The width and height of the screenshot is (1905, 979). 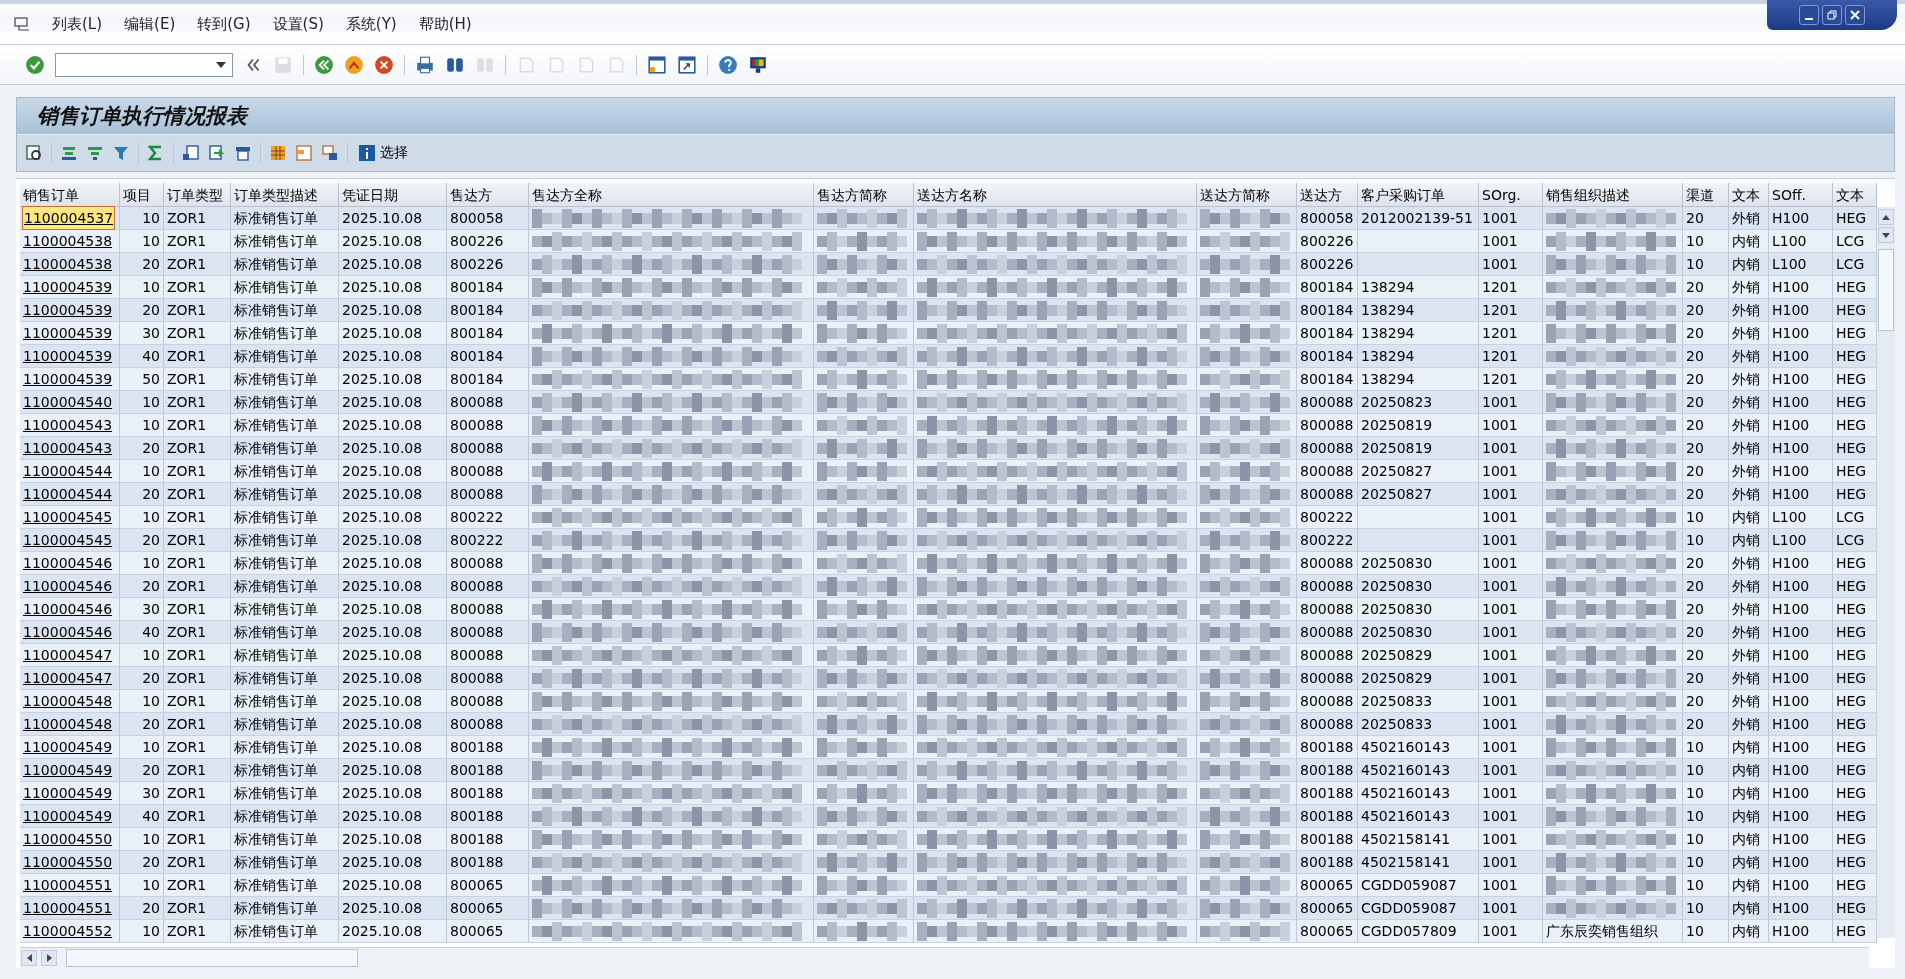 What do you see at coordinates (221, 64) in the screenshot?
I see `dropdown-icon` at bounding box center [221, 64].